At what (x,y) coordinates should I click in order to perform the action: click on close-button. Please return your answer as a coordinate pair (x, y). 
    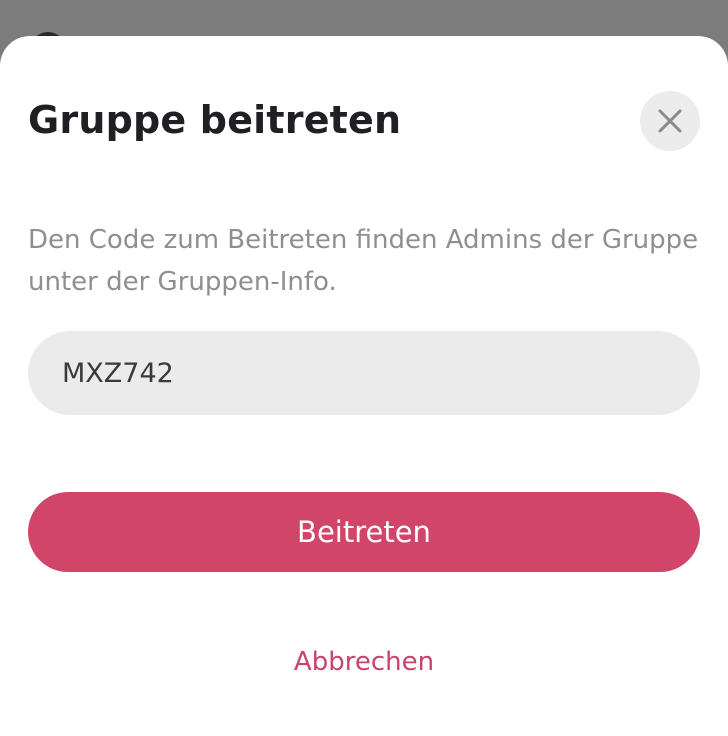
    Looking at the image, I should click on (670, 121).